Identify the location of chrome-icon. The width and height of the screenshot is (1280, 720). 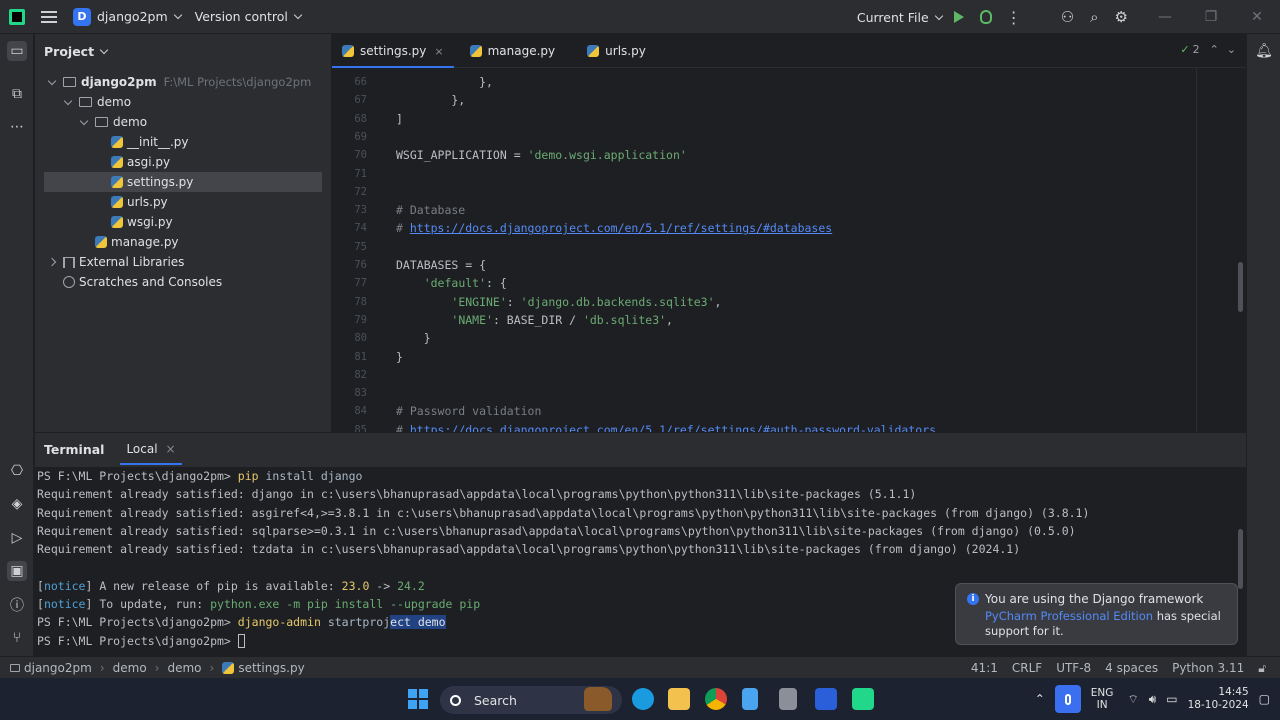
(716, 699).